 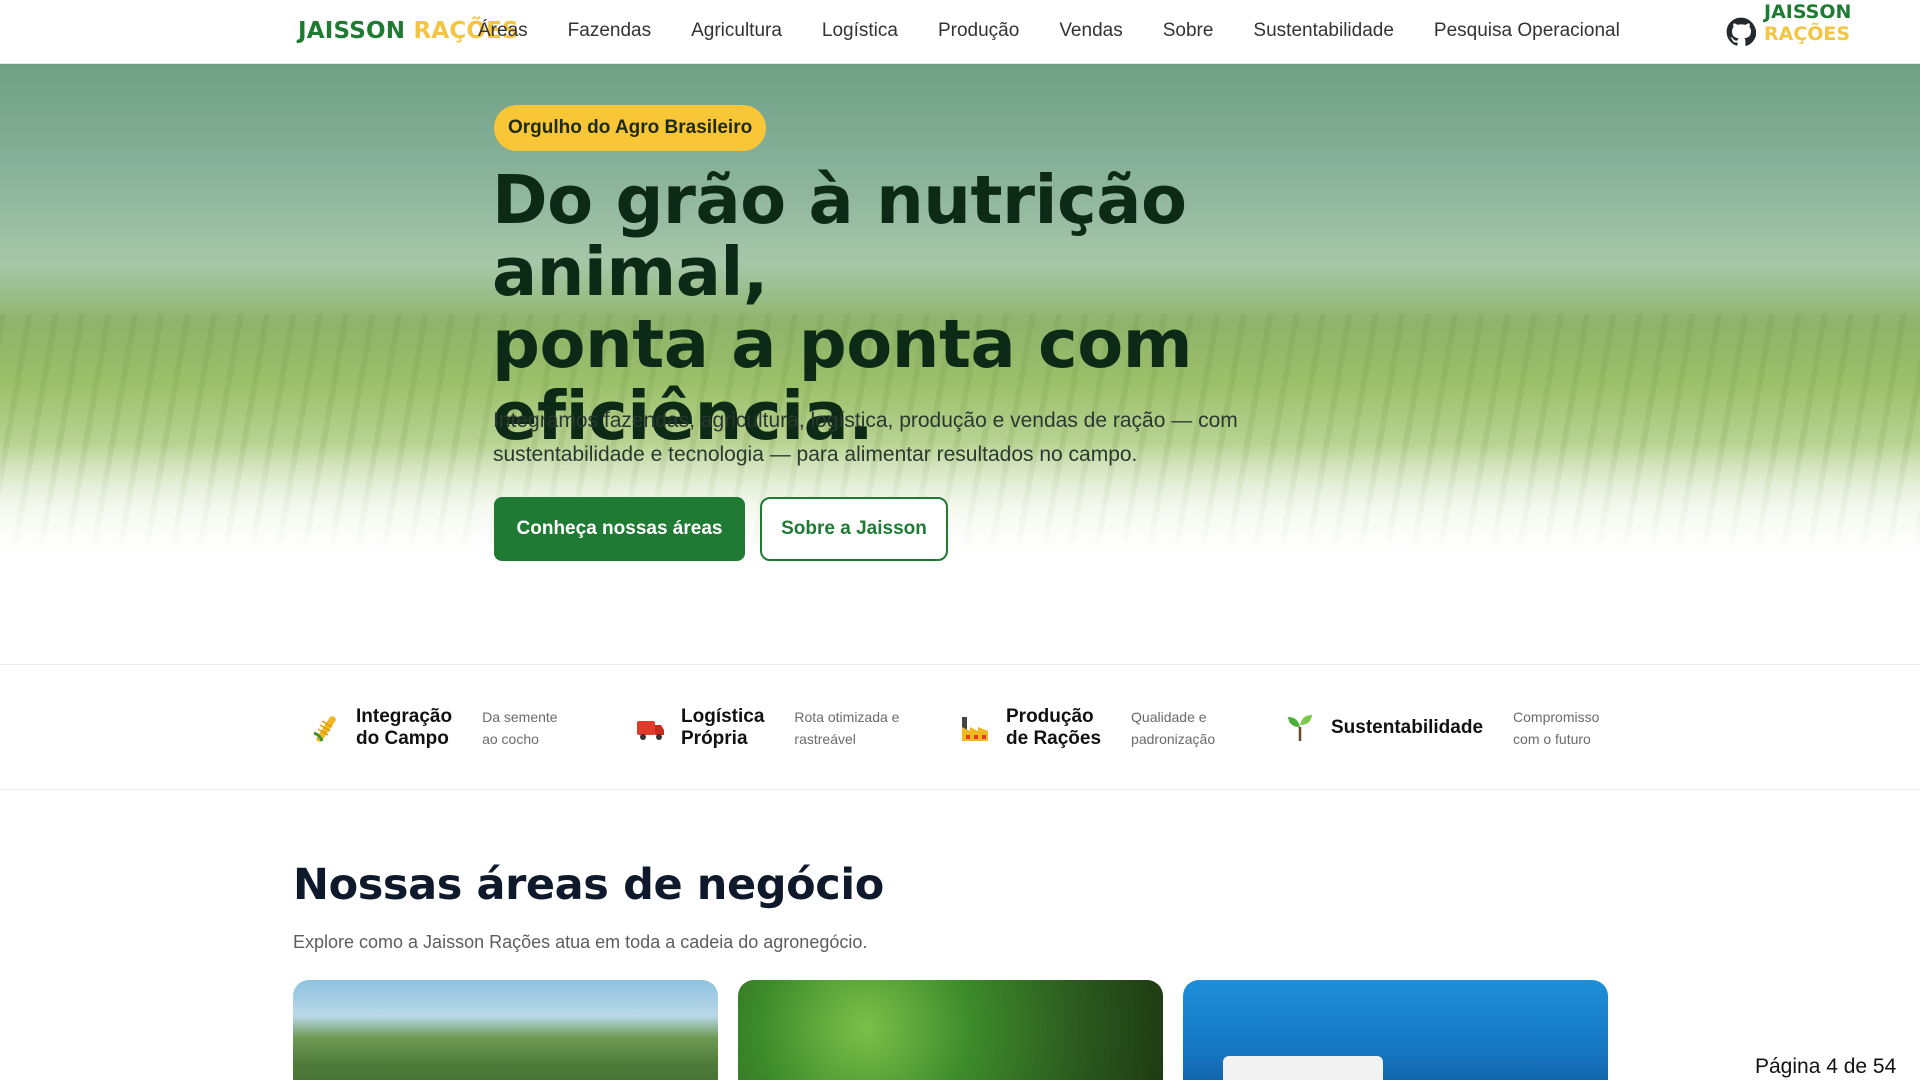 I want to click on feature-desc-line2: rastreável, so click(x=825, y=739).